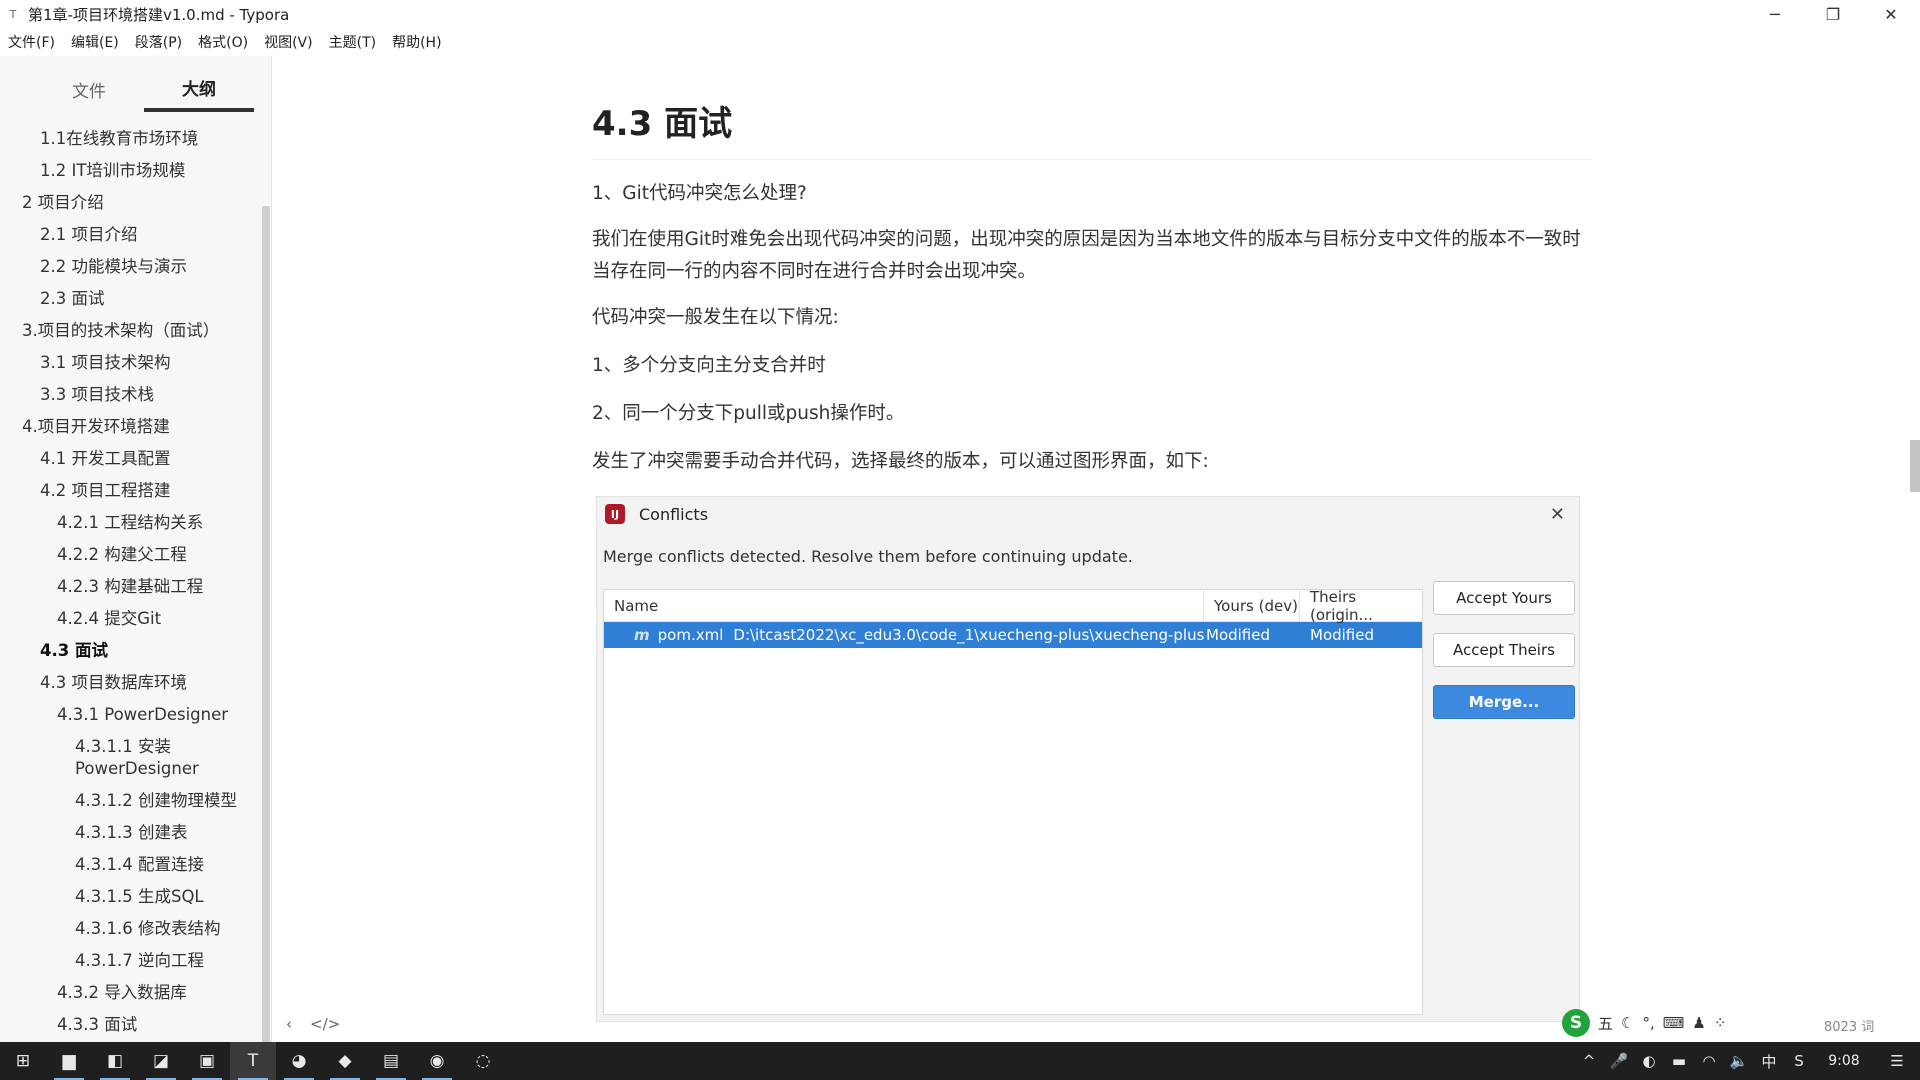  Describe the element at coordinates (130, 759) in the screenshot. I see `outline-item: 4.3.1.1 安装 PowerDesigner` at that location.